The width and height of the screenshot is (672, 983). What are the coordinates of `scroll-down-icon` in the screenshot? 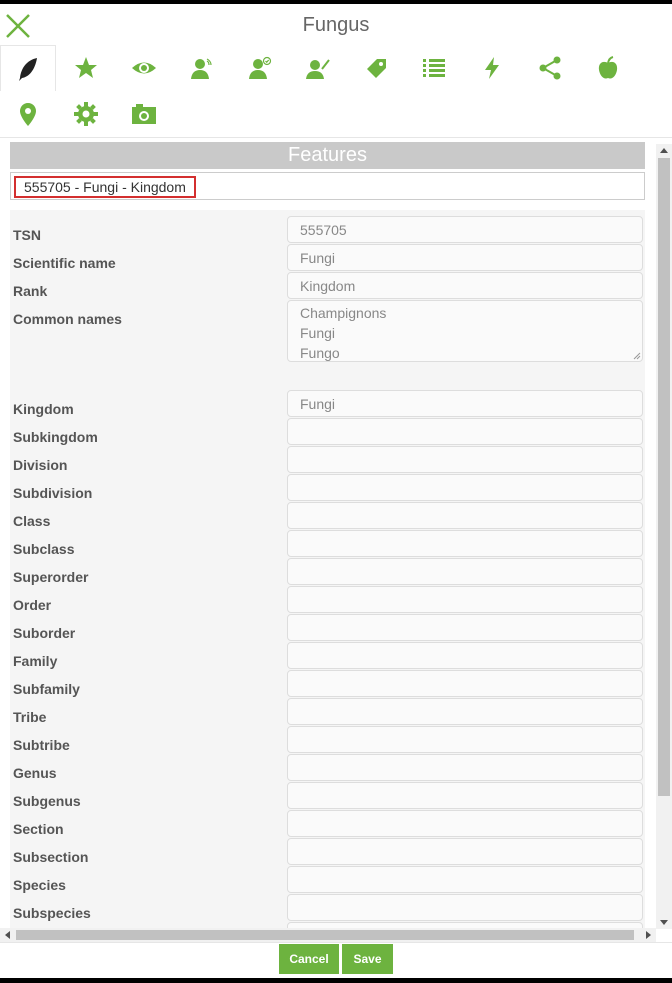 It's located at (664, 922).